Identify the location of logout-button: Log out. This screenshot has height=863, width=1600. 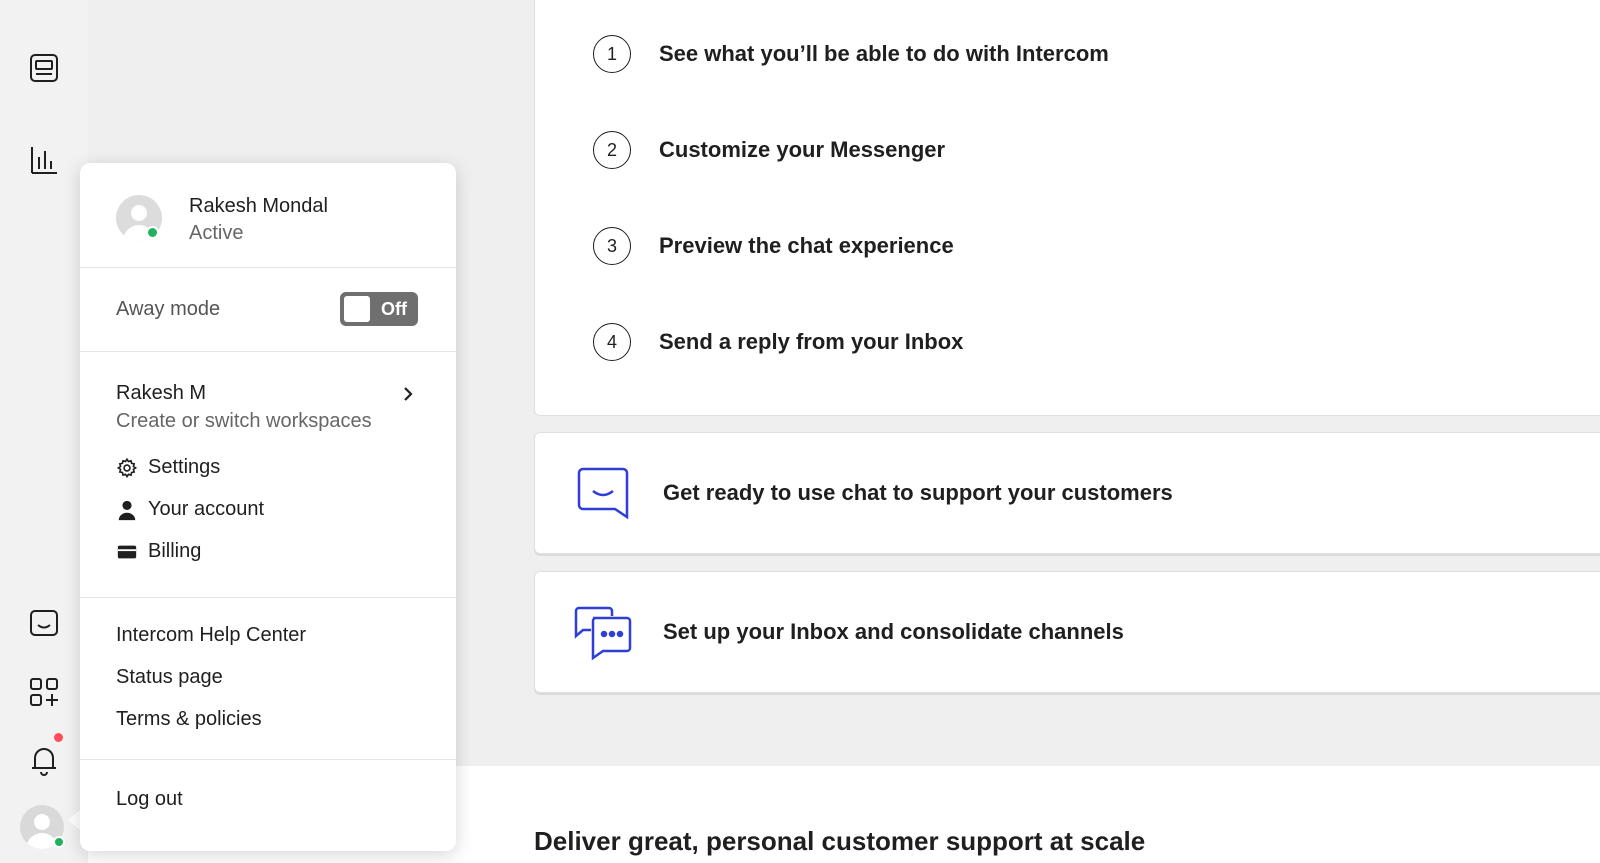
(149, 799).